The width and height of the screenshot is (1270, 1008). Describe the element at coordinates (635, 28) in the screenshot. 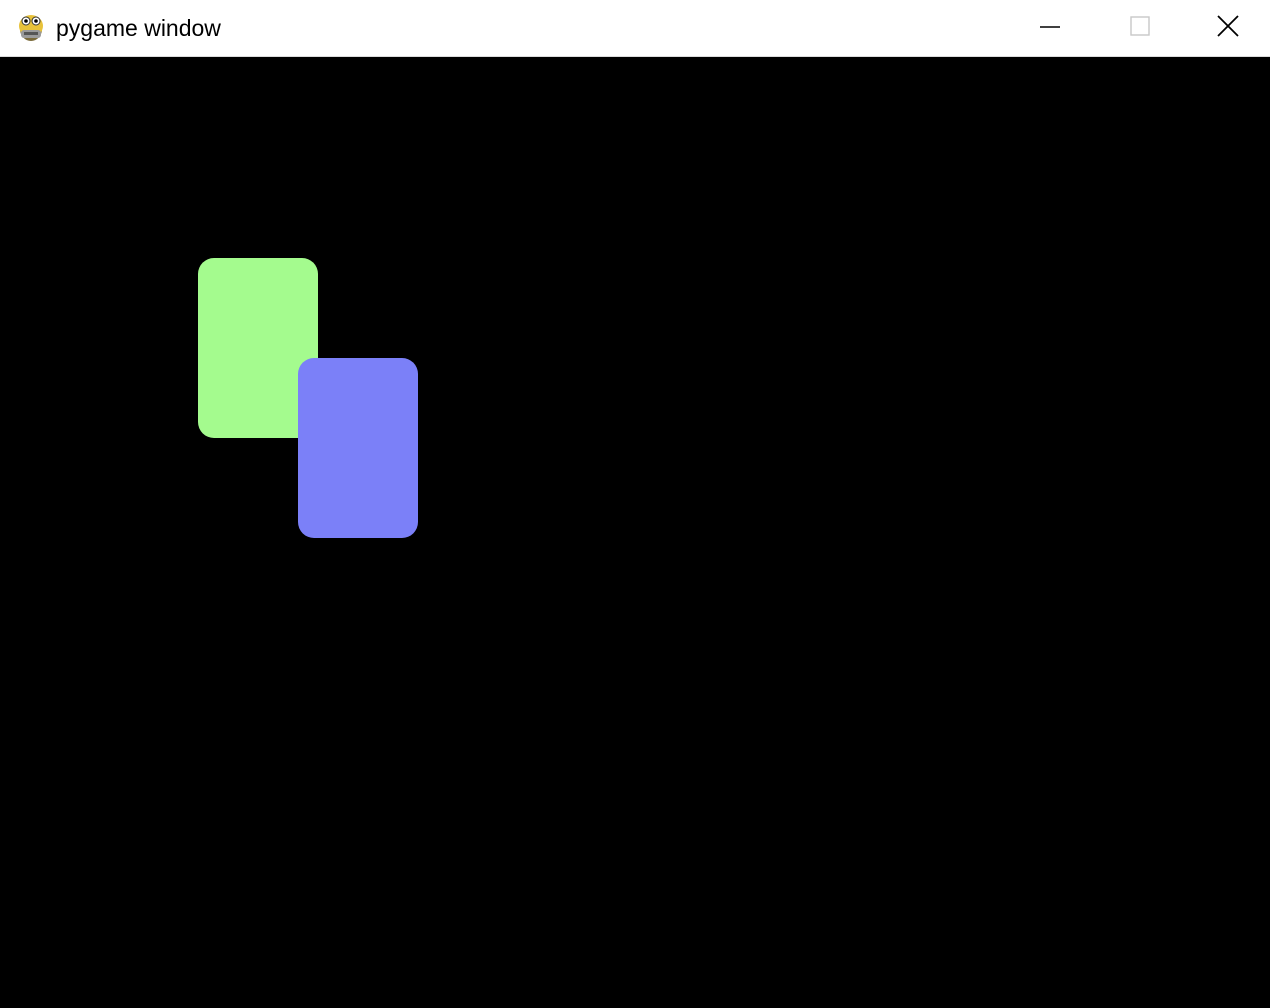

I see `title-bar: pygame window` at that location.